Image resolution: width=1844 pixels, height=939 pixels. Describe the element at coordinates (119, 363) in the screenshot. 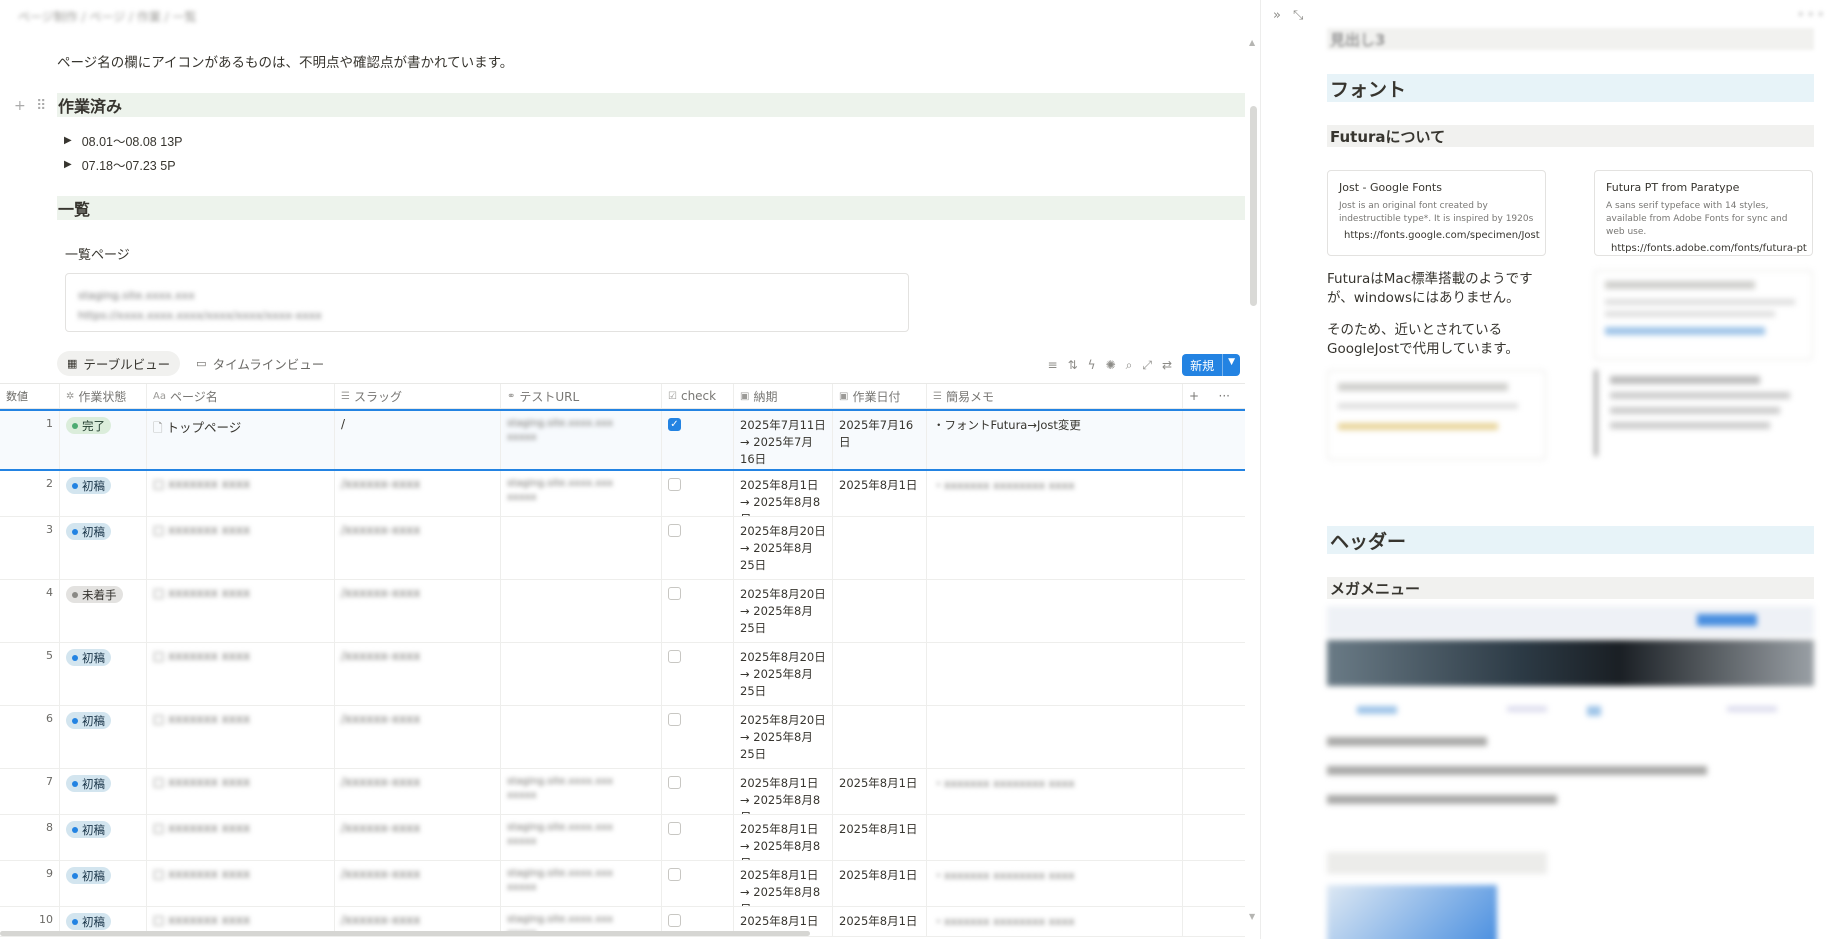

I see `tab-table-view: ▦ テーブルビュー` at that location.